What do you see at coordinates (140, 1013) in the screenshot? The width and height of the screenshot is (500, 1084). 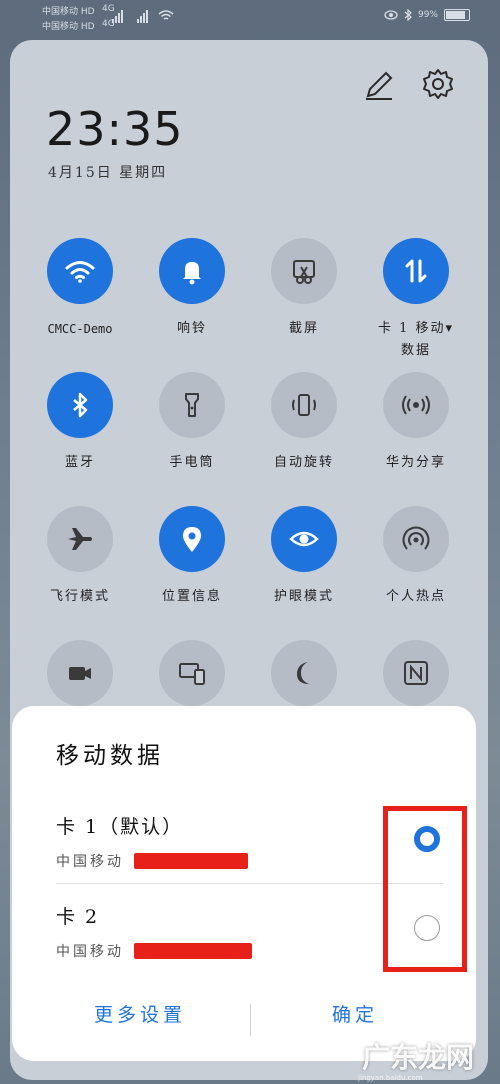 I see `more-settings-button: 更多设置` at bounding box center [140, 1013].